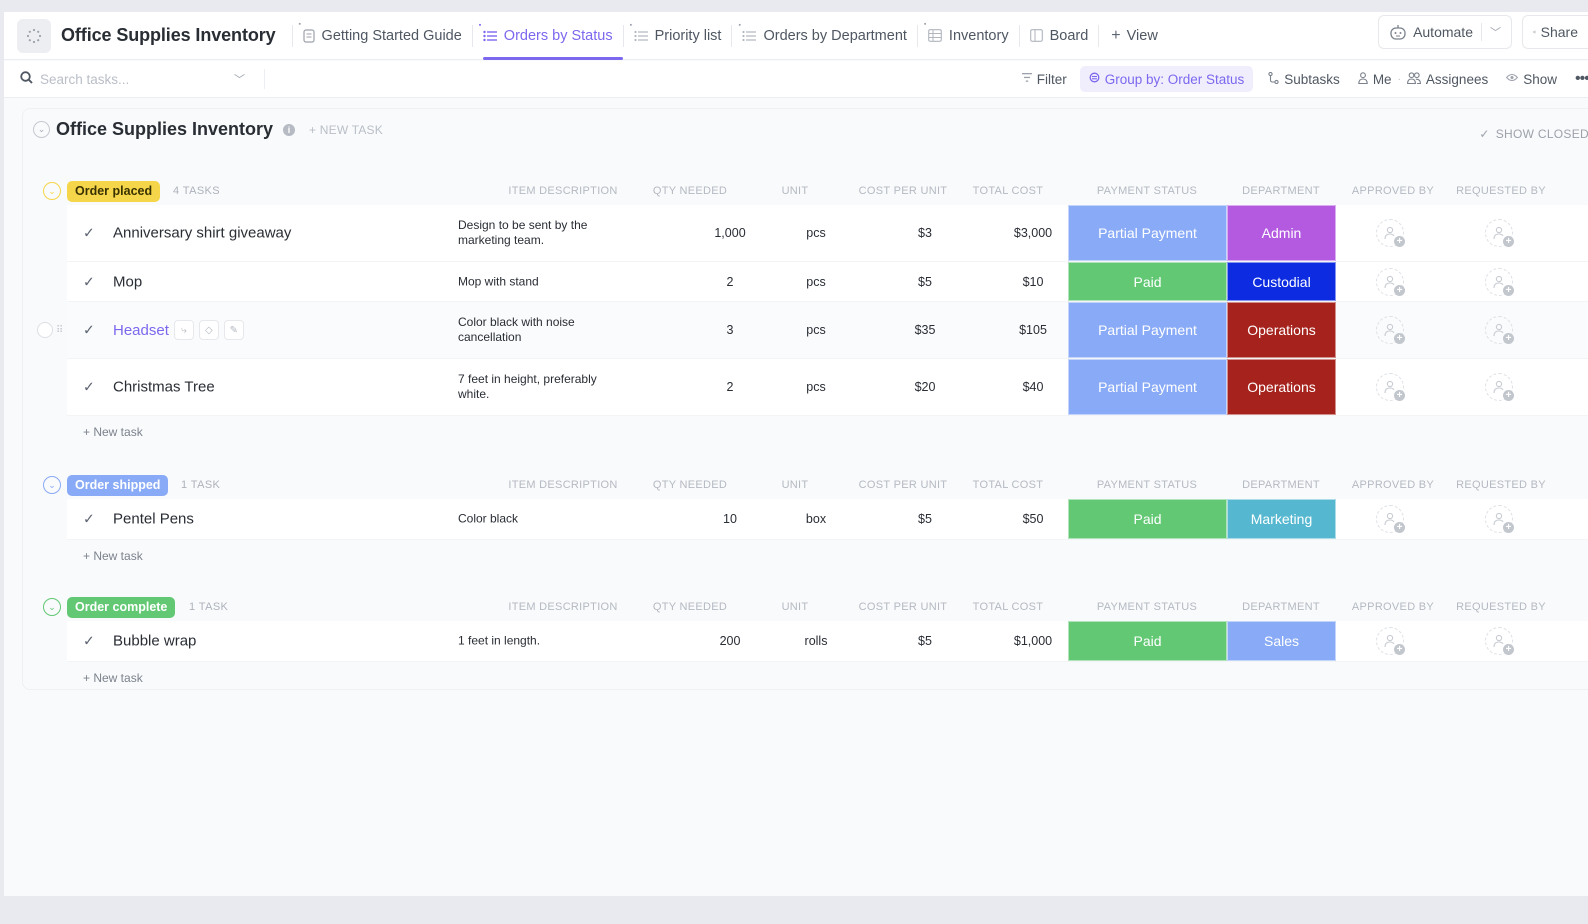  I want to click on cost-per-unit-cell: $35, so click(925, 330).